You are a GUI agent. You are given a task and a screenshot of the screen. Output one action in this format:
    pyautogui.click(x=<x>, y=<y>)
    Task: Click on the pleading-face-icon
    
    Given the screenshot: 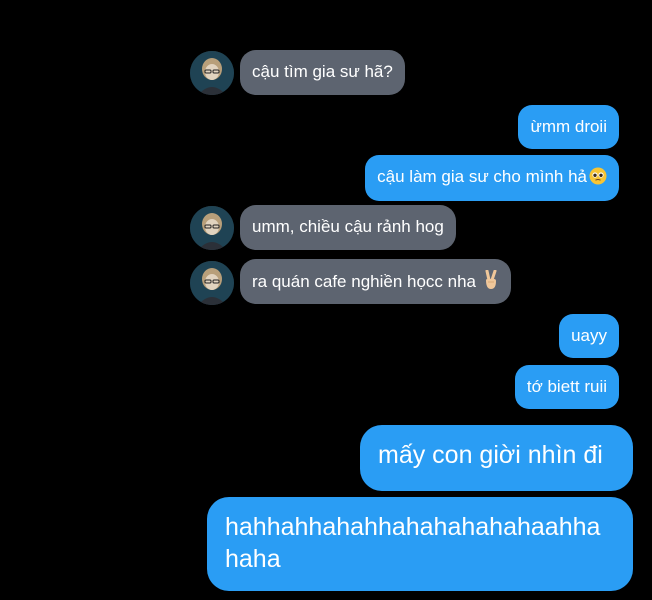 What is the action you would take?
    pyautogui.click(x=598, y=179)
    